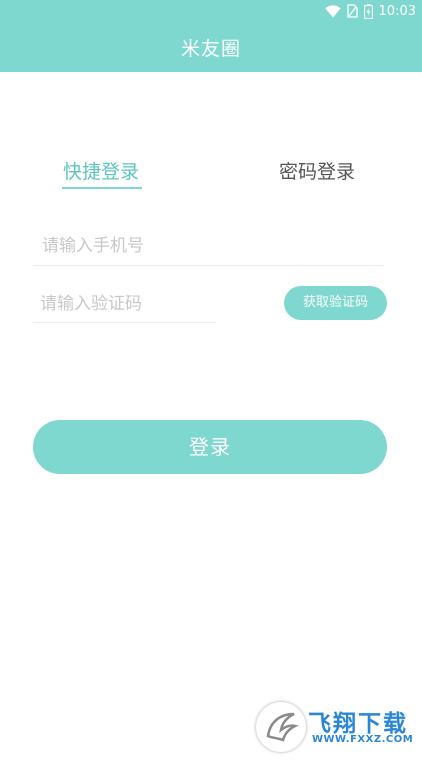 The width and height of the screenshot is (422, 762). What do you see at coordinates (101, 172) in the screenshot?
I see `tab-quick-login: 快捷登录` at bounding box center [101, 172].